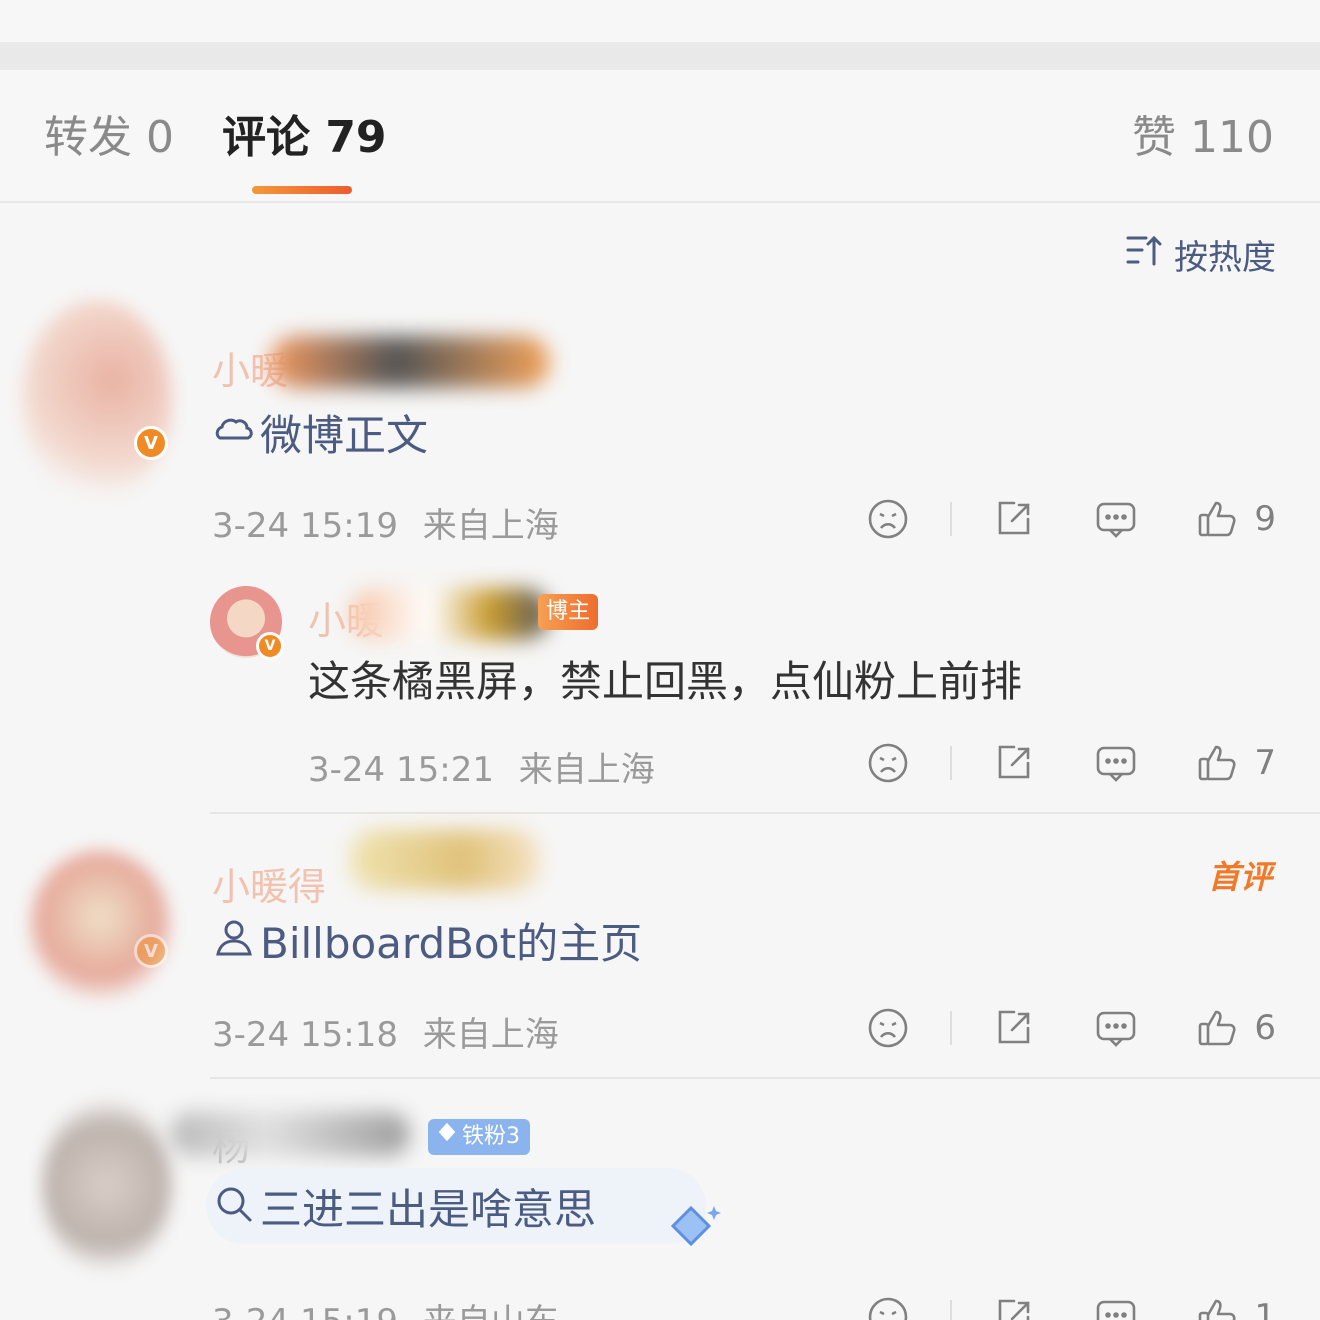 The height and width of the screenshot is (1320, 1320). Describe the element at coordinates (344, 435) in the screenshot. I see `comment-text: 微博正文` at that location.